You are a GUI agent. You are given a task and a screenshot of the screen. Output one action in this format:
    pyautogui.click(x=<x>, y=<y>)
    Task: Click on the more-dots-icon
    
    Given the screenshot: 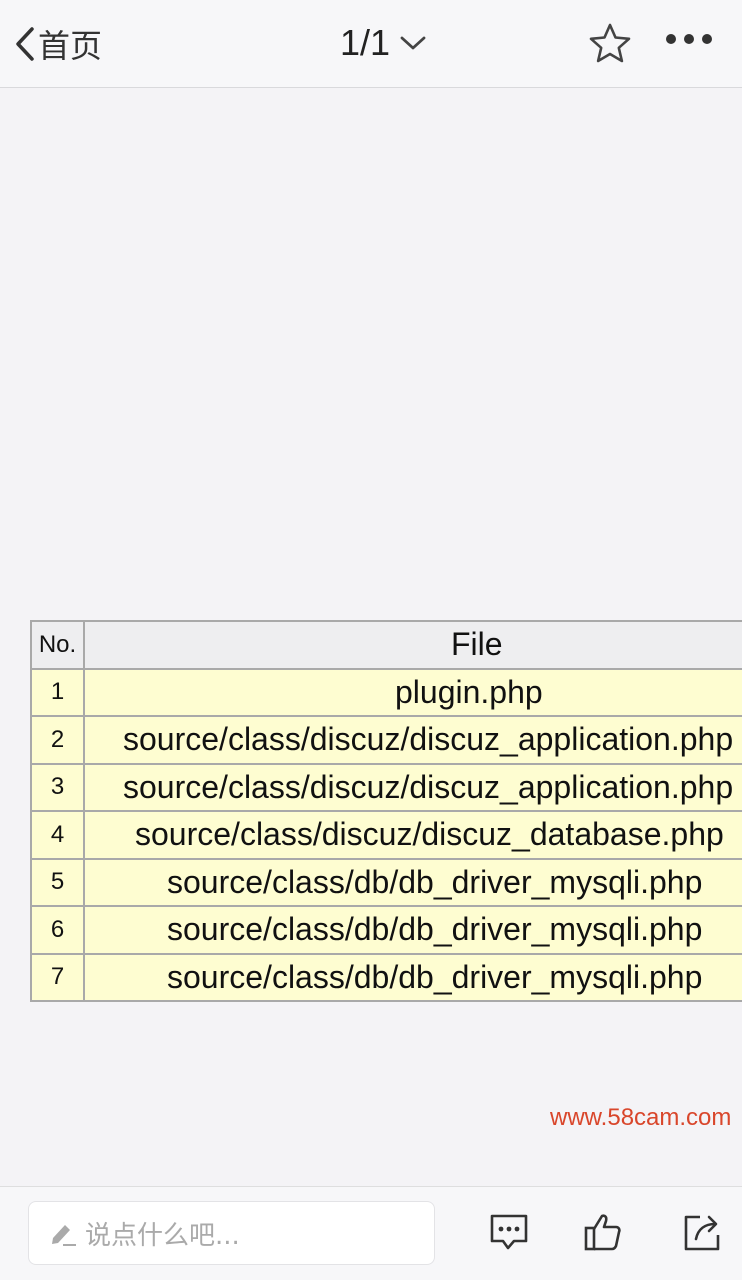 What is the action you would take?
    pyautogui.click(x=689, y=39)
    